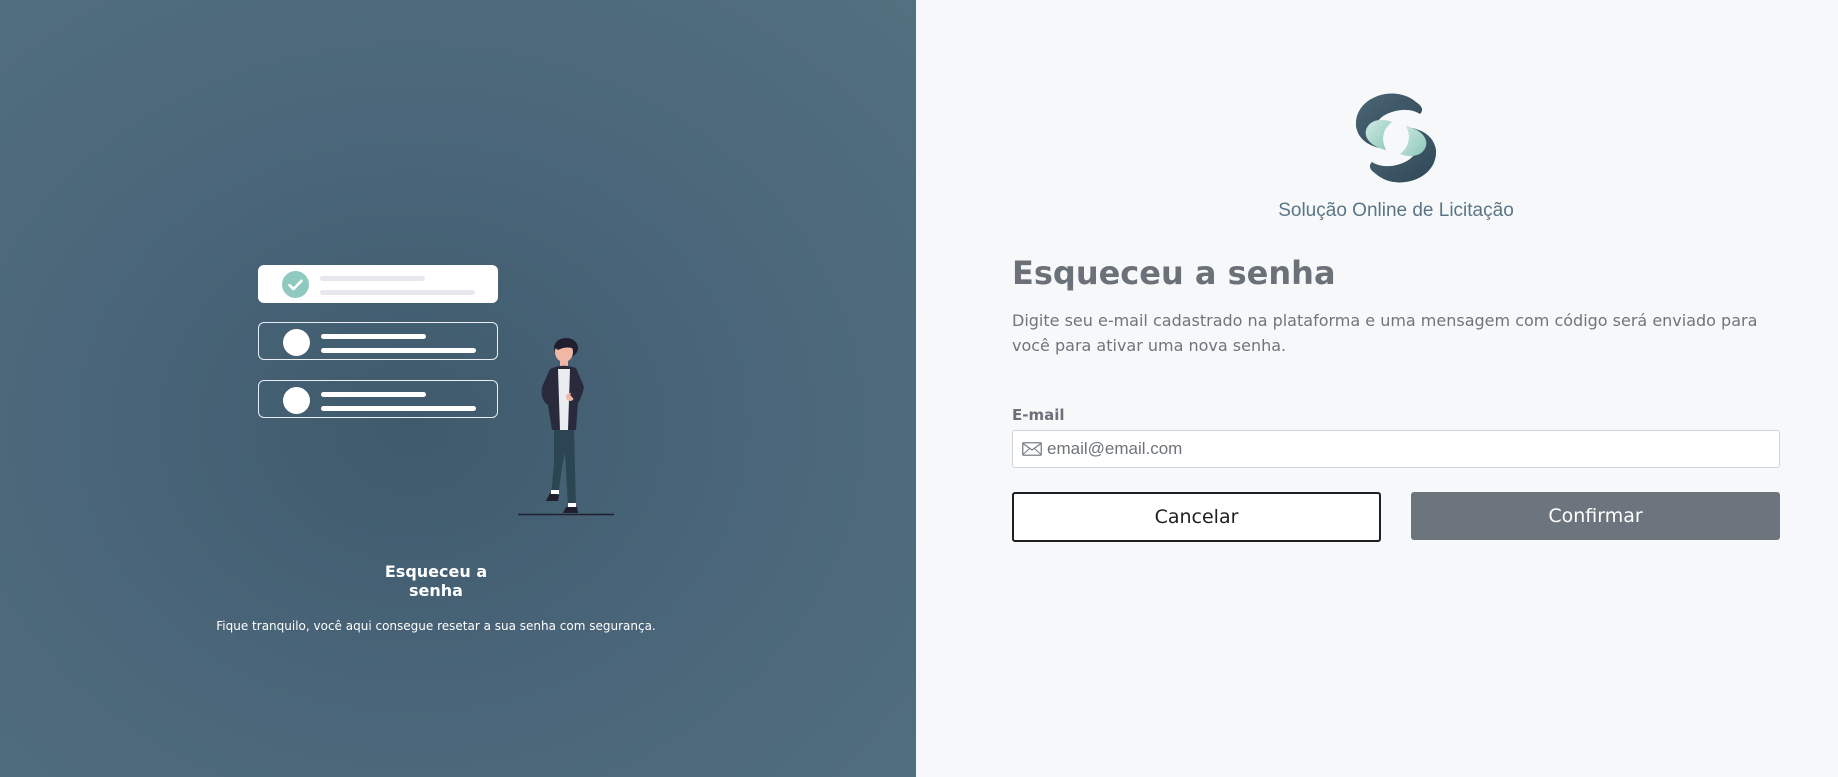 The width and height of the screenshot is (1838, 777). I want to click on email-label: E-mail, so click(1038, 415).